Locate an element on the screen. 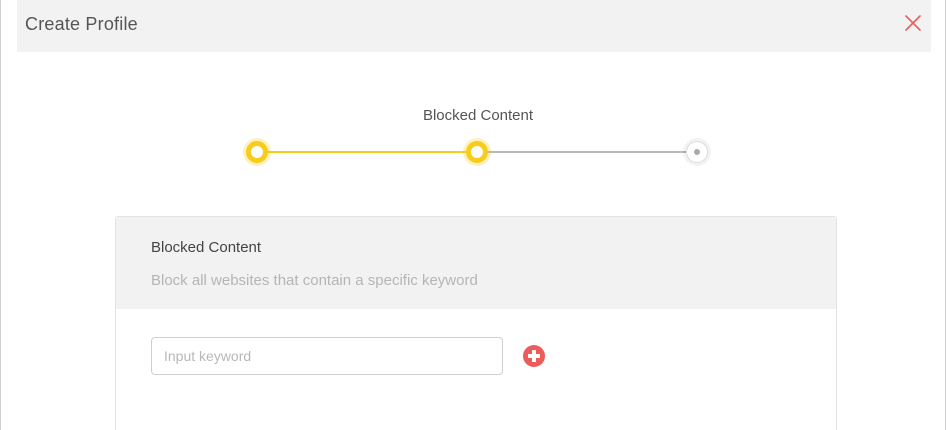  stepper-line-completed is located at coordinates (367, 152).